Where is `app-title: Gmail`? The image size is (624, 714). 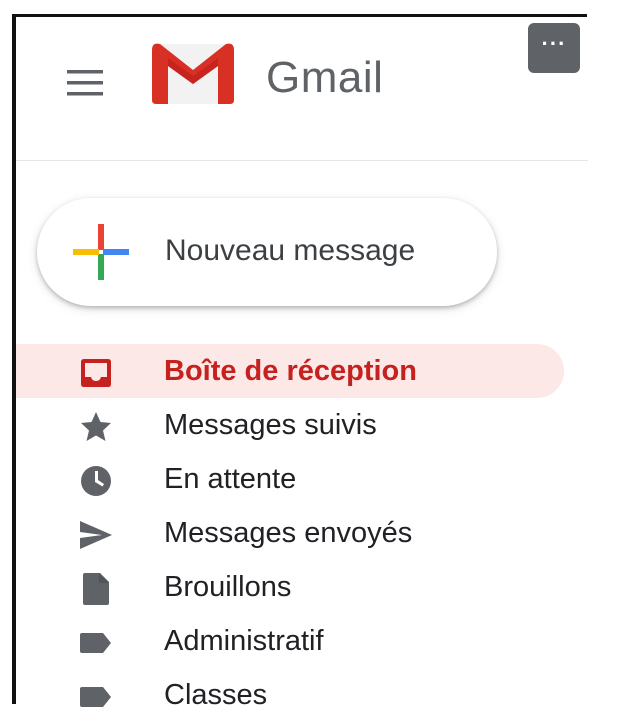 app-title: Gmail is located at coordinates (325, 77).